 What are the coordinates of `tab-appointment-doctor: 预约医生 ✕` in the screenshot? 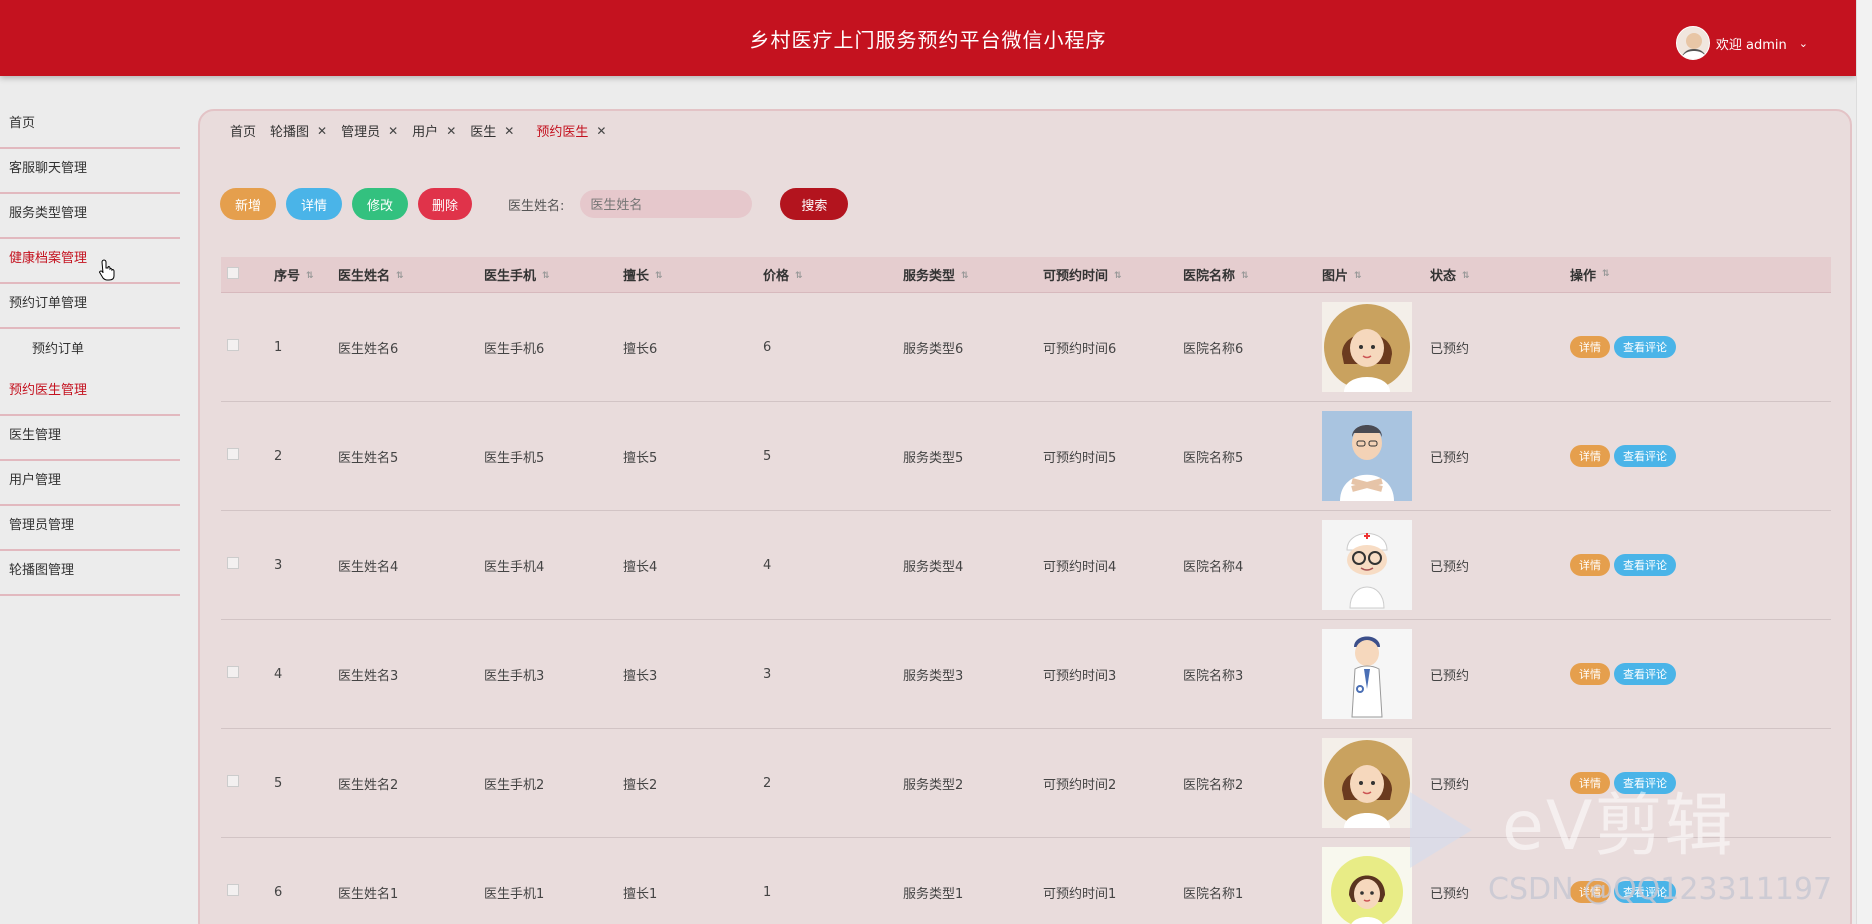 It's located at (571, 131).